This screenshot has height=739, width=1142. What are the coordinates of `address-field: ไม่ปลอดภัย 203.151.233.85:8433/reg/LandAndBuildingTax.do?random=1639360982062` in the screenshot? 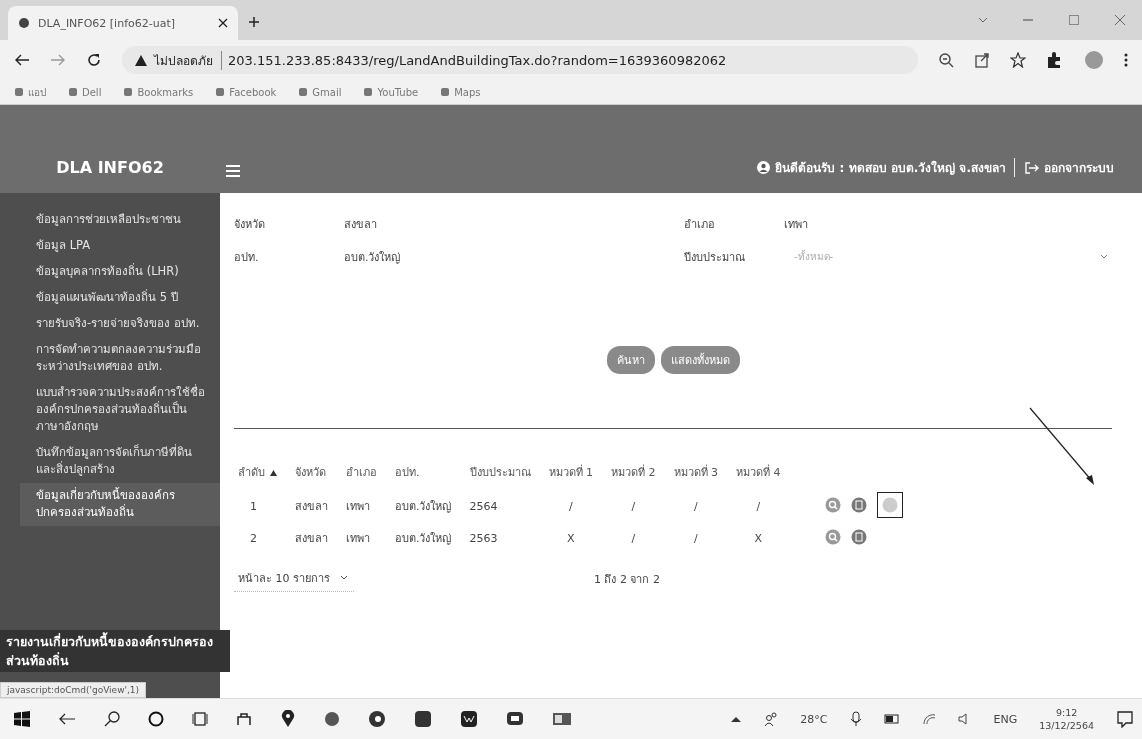 It's located at (520, 60).